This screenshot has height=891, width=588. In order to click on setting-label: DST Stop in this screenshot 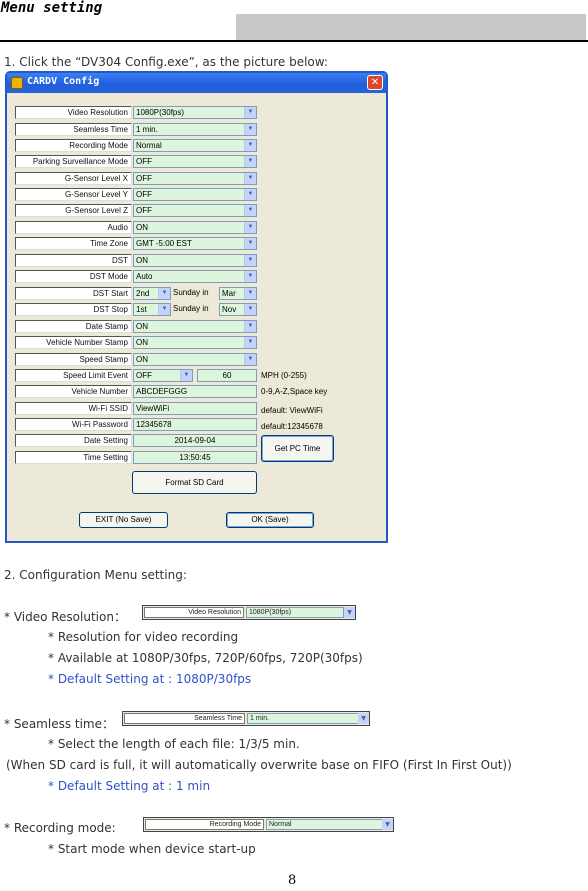, I will do `click(73, 309)`.